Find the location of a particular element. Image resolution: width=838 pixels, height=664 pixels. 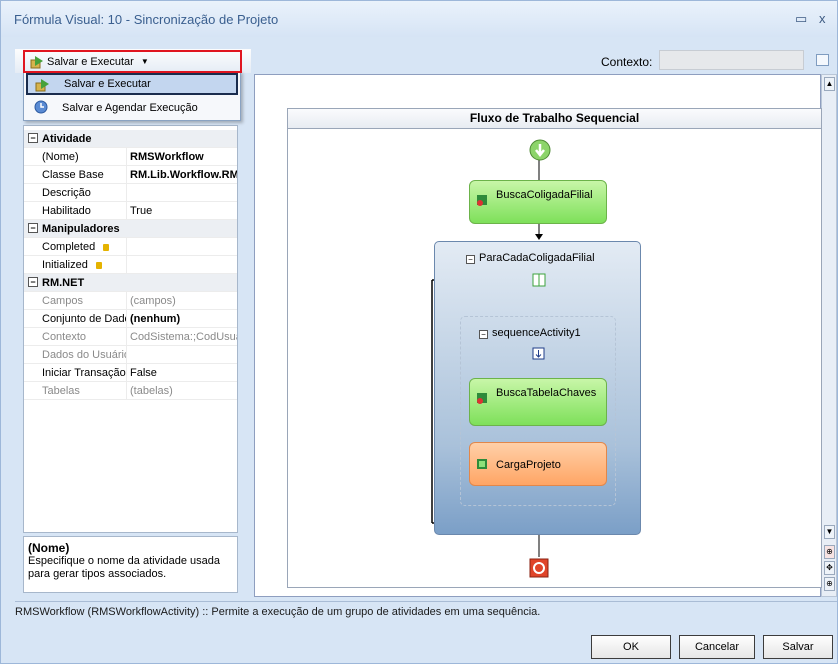

pan-icon: ✥ is located at coordinates (829, 568).